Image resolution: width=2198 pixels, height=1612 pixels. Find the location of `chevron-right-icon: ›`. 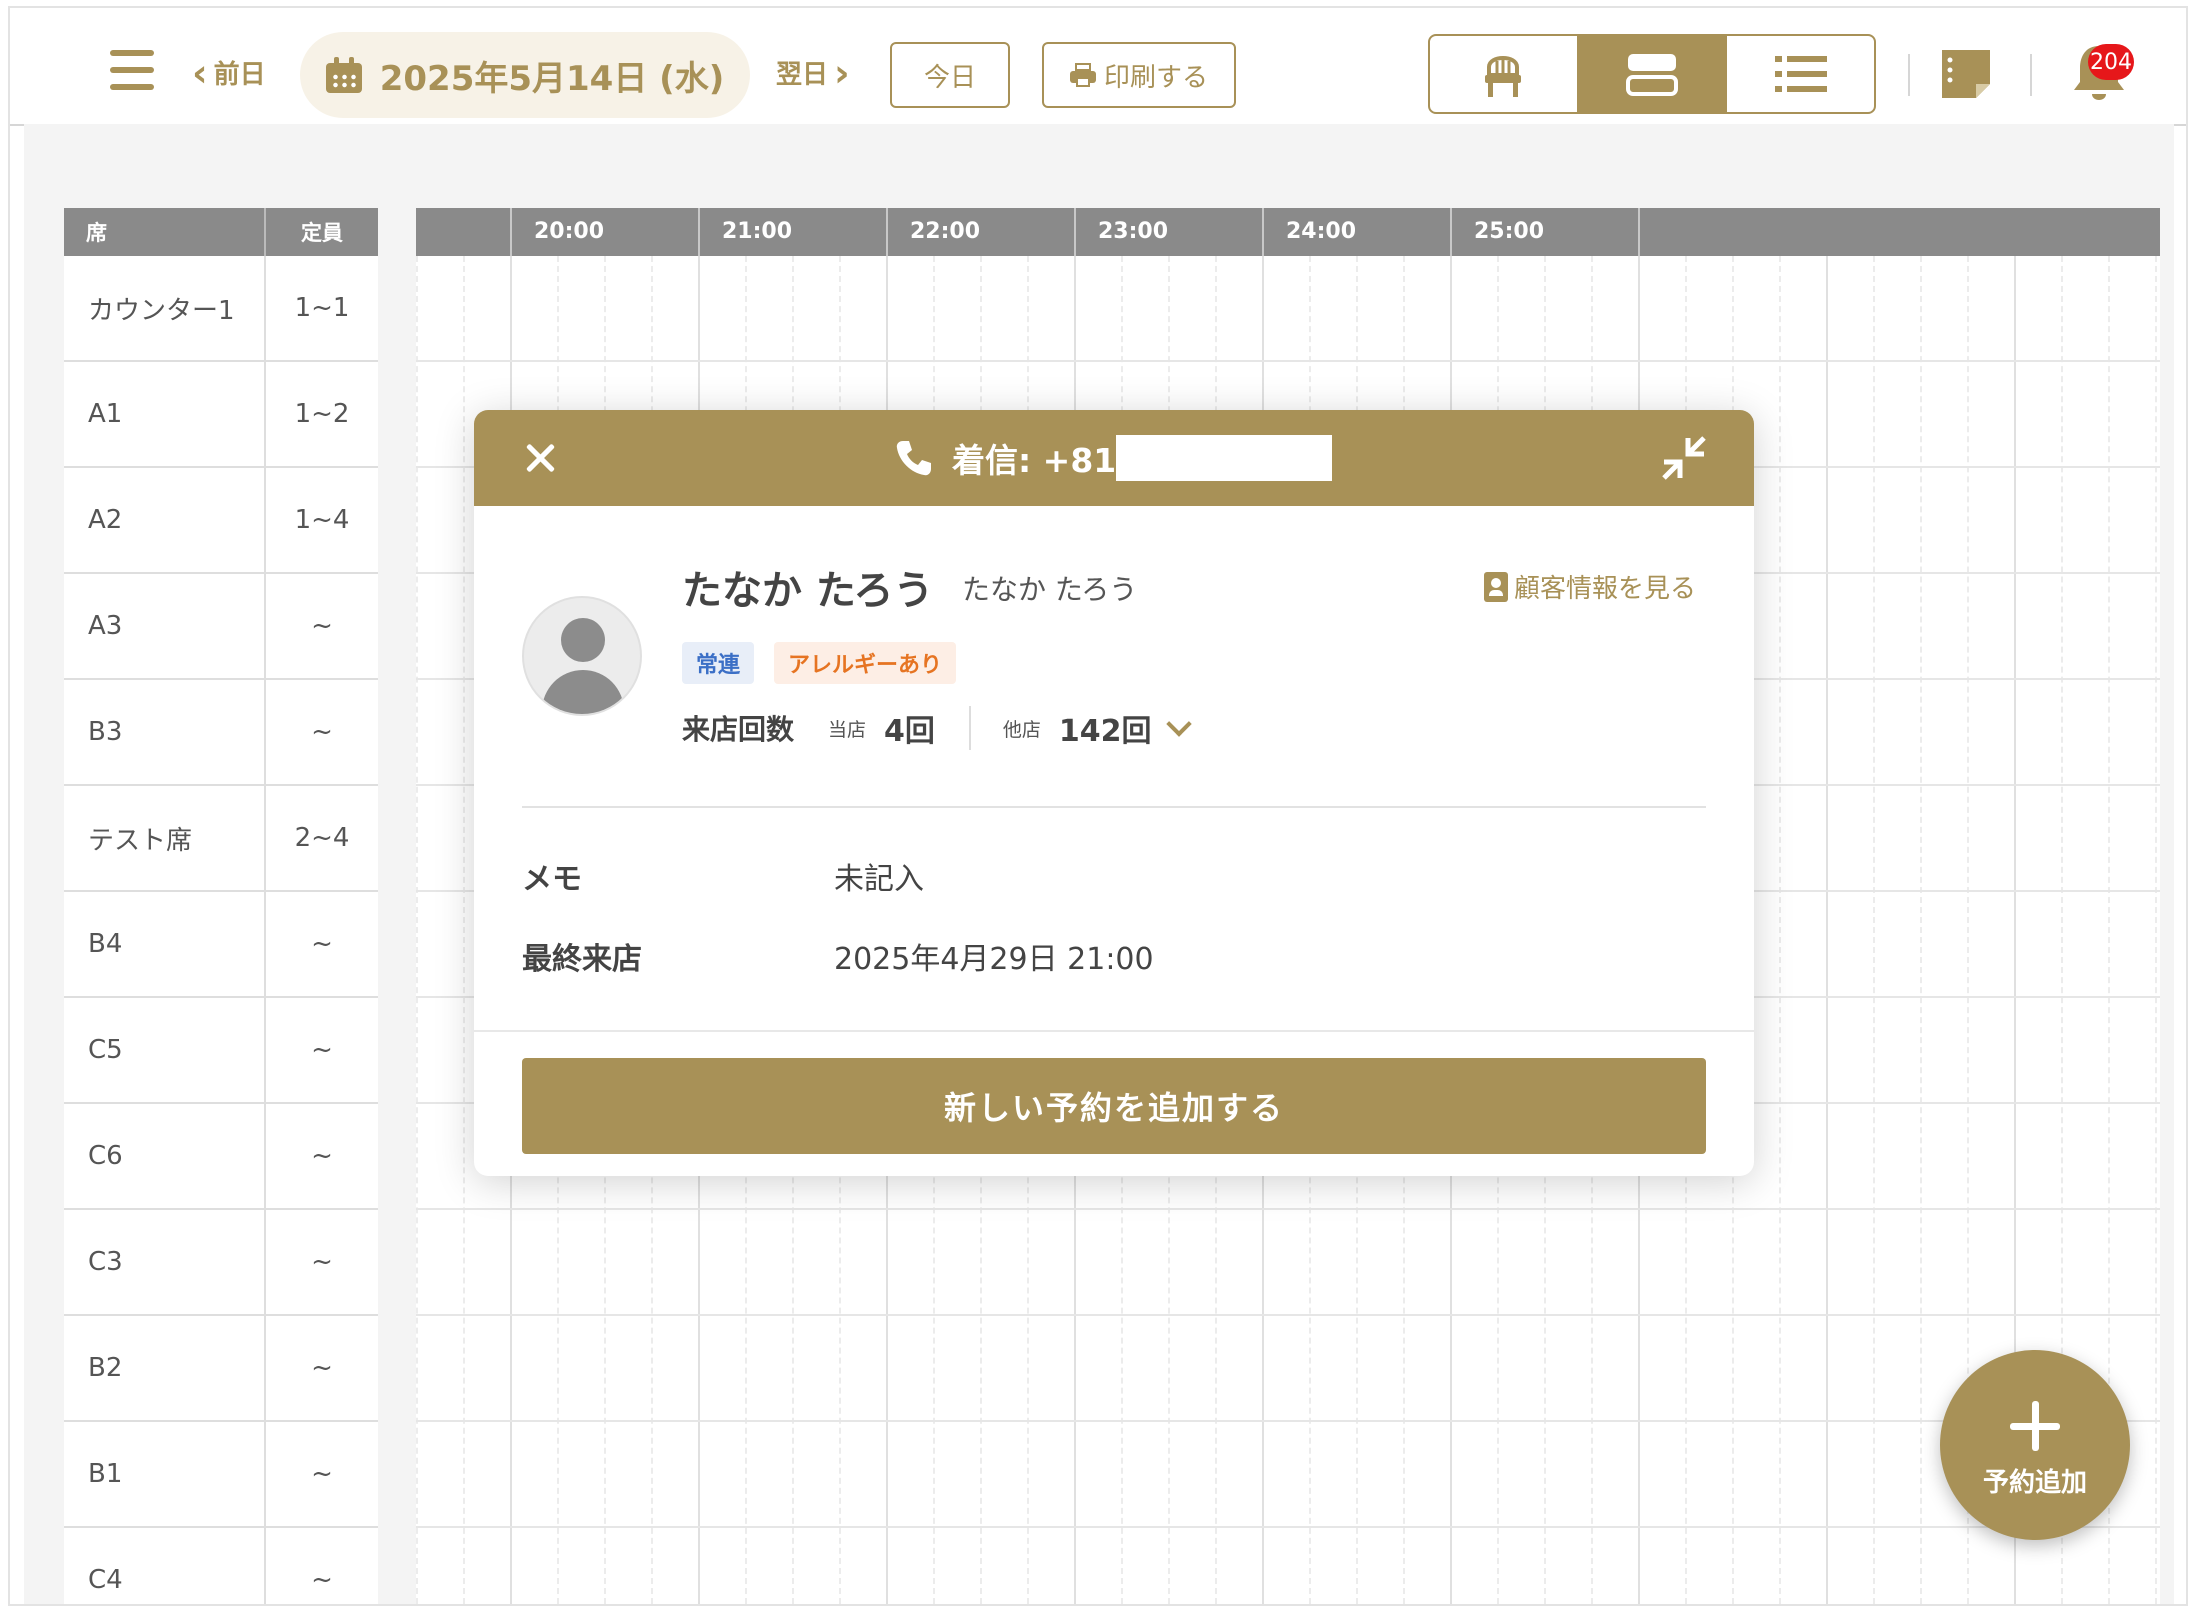

chevron-right-icon: › is located at coordinates (842, 72).